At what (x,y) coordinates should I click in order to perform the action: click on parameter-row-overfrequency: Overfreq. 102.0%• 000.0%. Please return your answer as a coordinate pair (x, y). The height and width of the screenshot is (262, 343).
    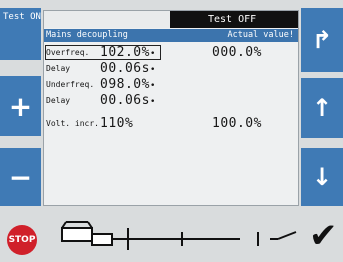
    Looking at the image, I should click on (171, 52).